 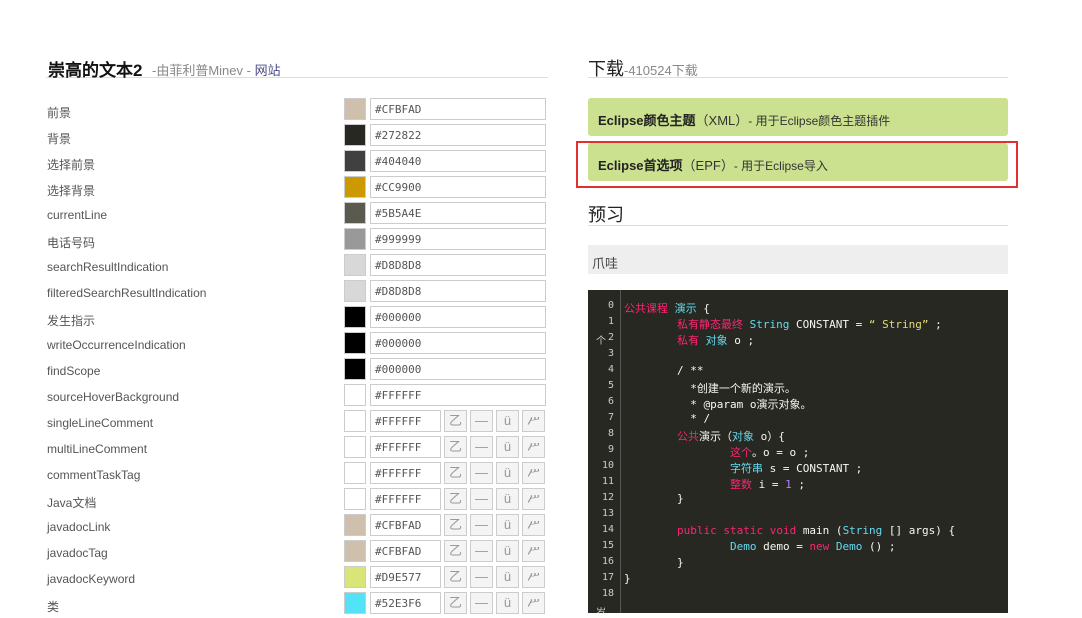 I want to click on hex-input: #5B5A4E, so click(x=458, y=213).